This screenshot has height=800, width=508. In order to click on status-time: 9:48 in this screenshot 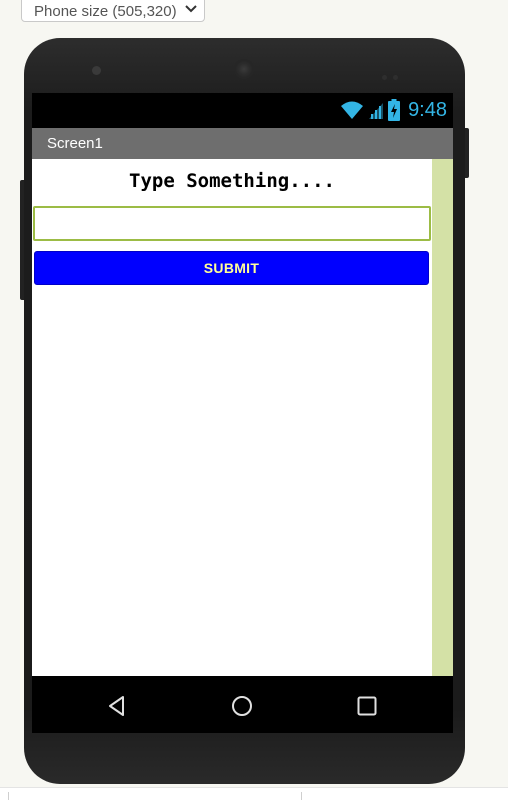, I will do `click(427, 109)`.